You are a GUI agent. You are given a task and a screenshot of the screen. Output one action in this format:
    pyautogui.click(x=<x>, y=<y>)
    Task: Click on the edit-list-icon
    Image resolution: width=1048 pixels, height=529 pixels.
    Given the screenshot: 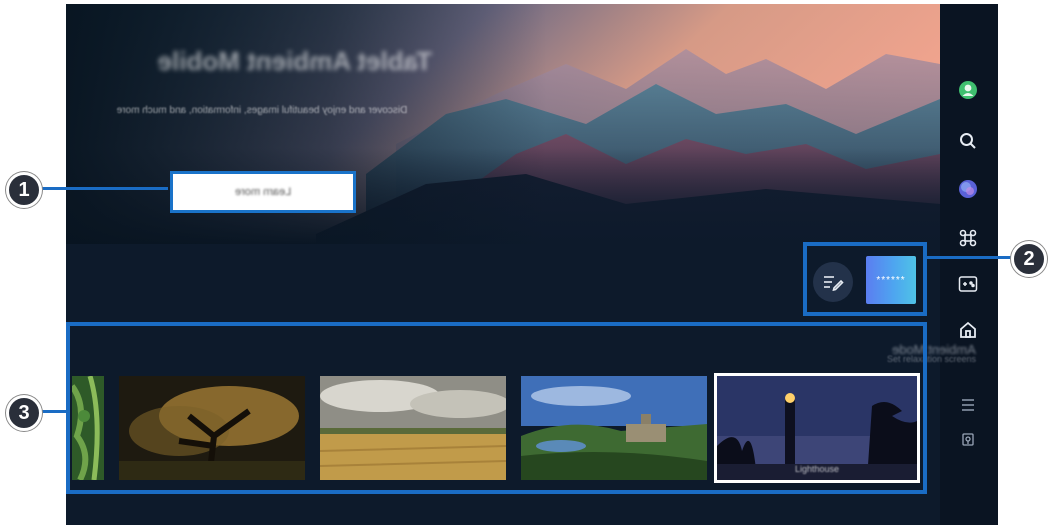 What is the action you would take?
    pyautogui.click(x=834, y=283)
    